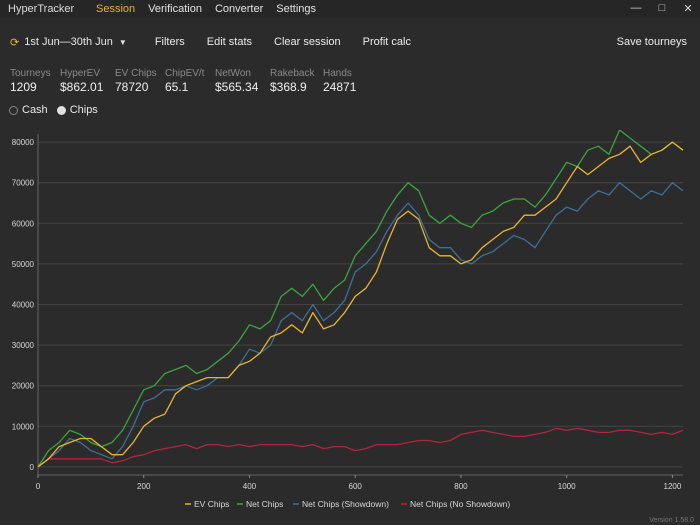  I want to click on stat-hands: Hands 24871, so click(348, 81).